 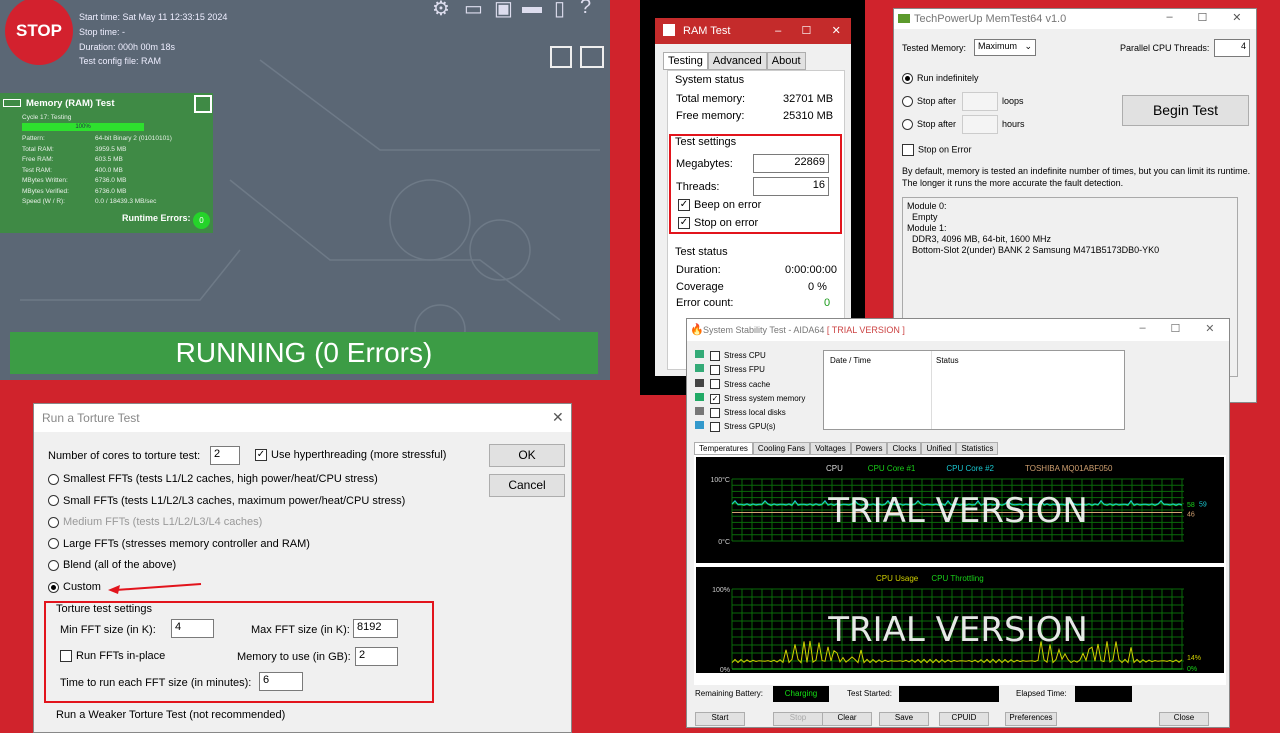 I want to click on tab-voltages: Voltages, so click(x=830, y=448).